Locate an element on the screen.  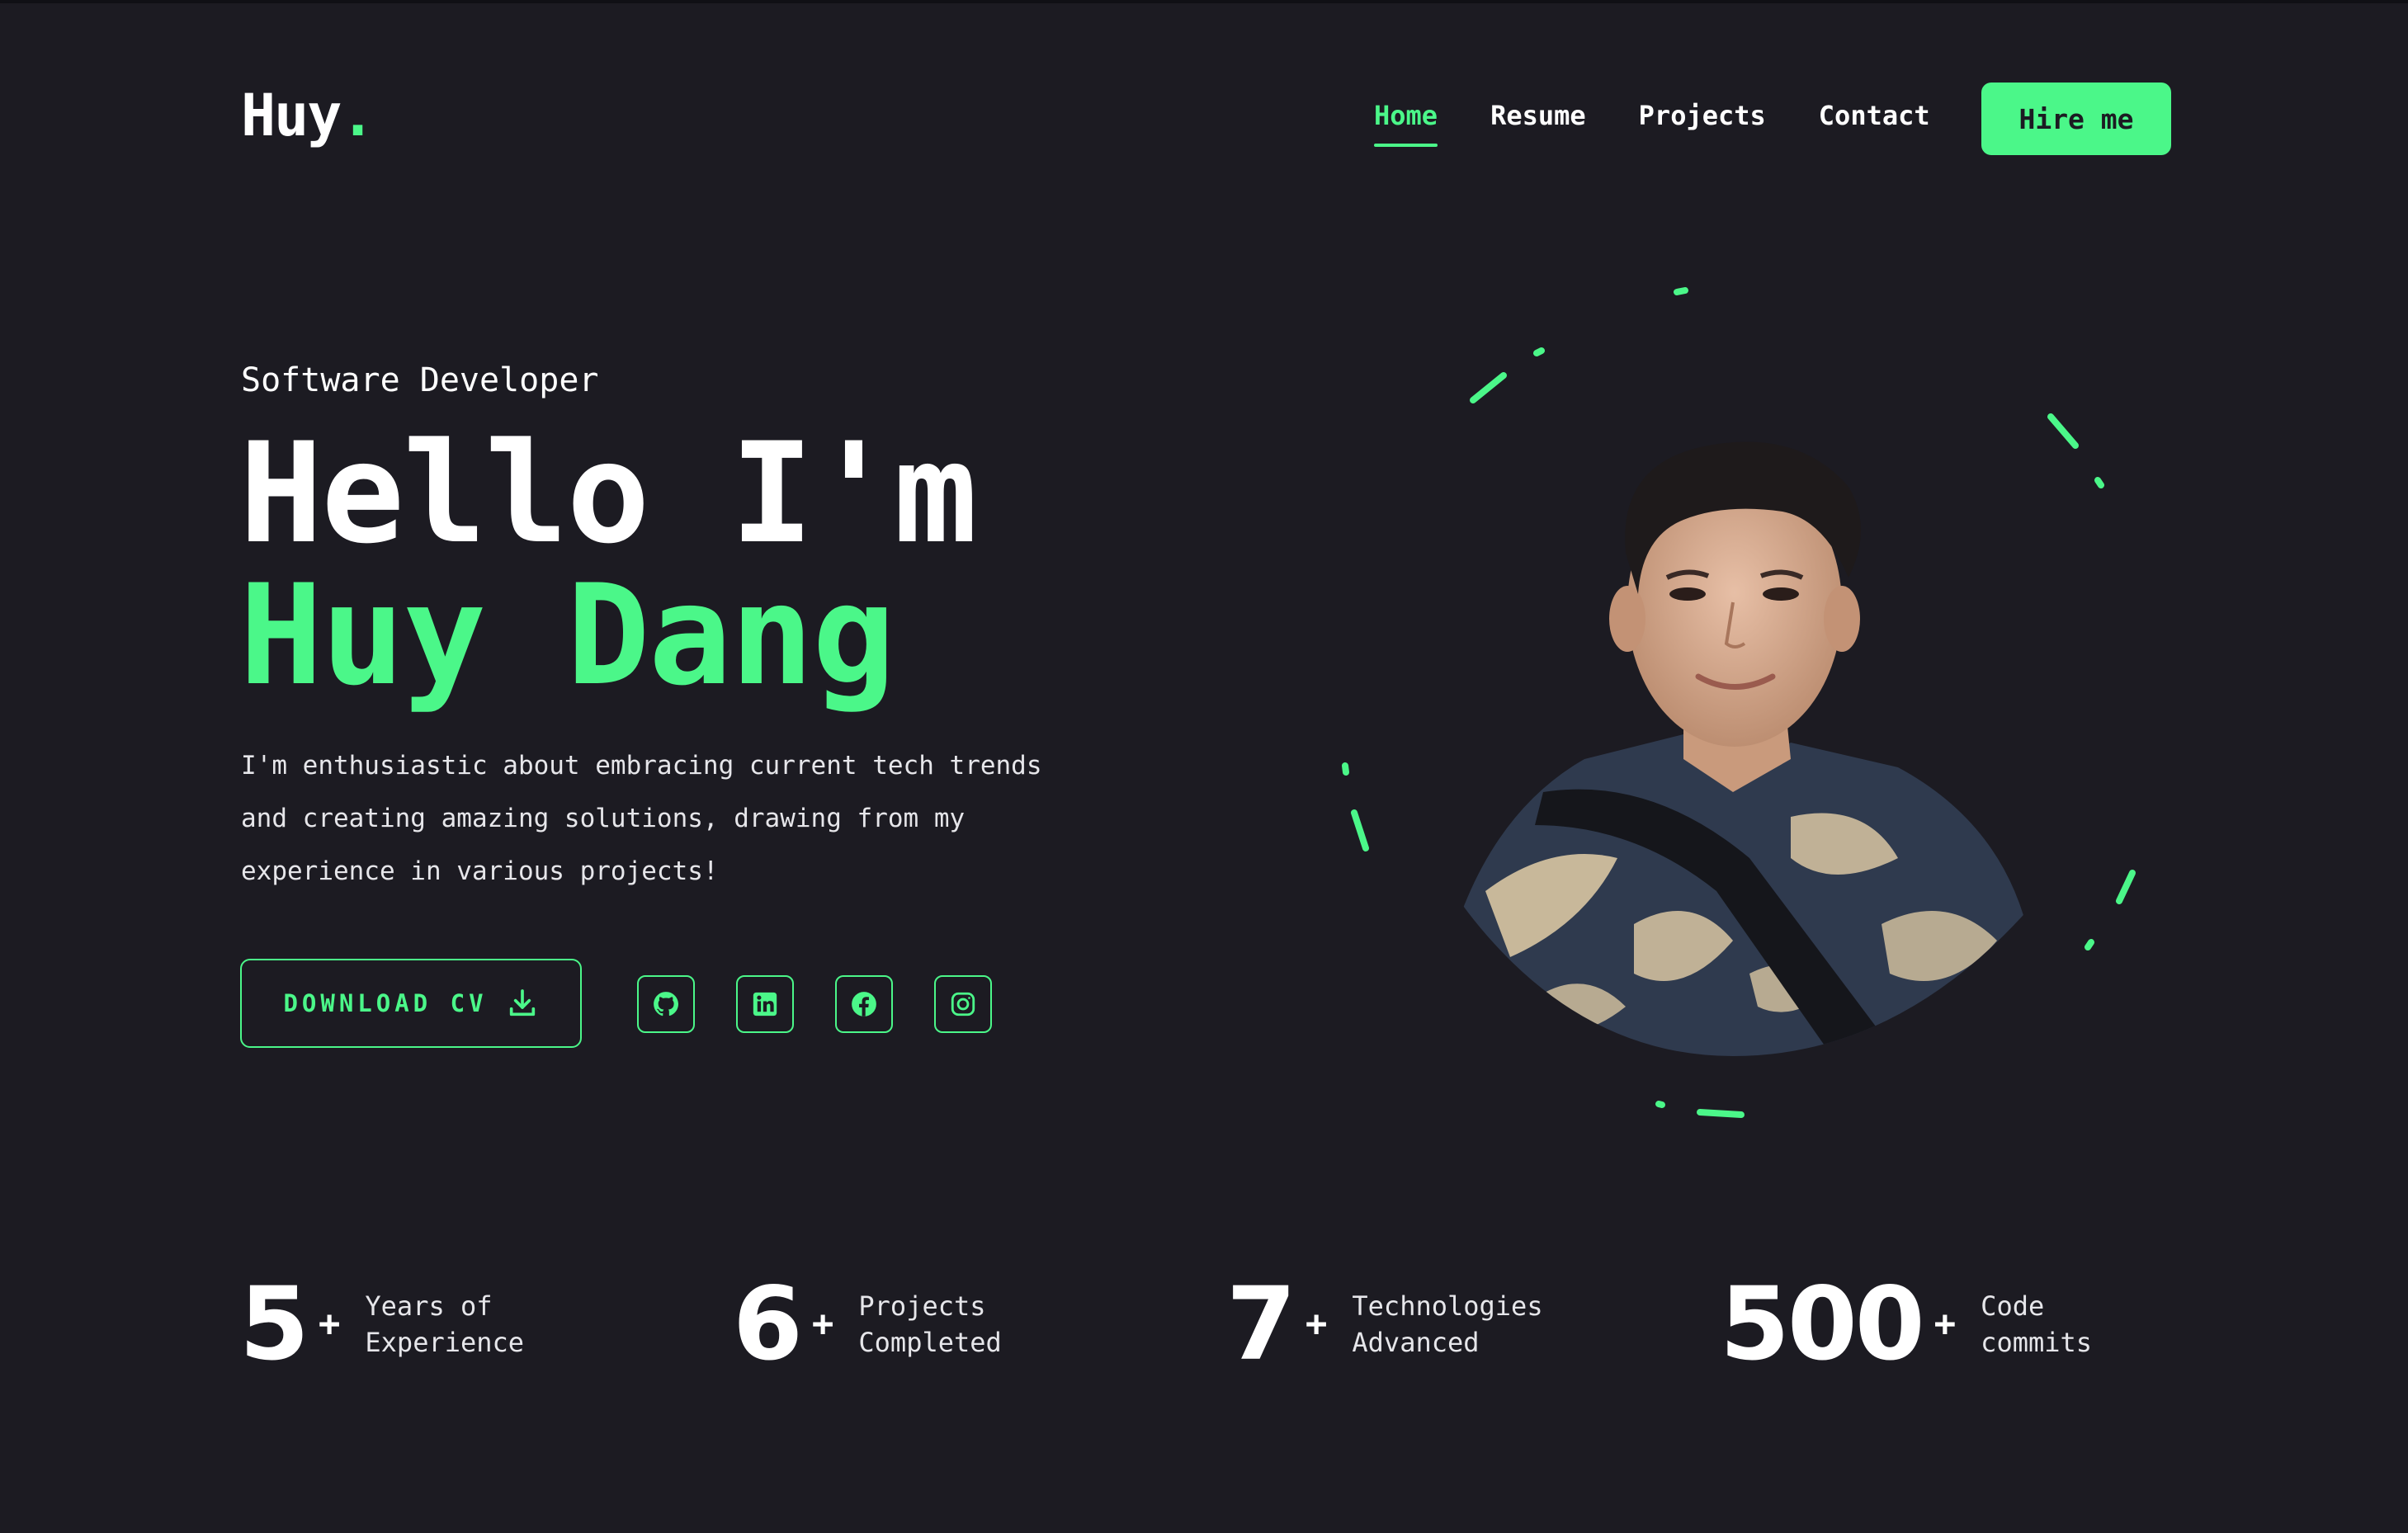
stat-label-line: Years of is located at coordinates (429, 1306).